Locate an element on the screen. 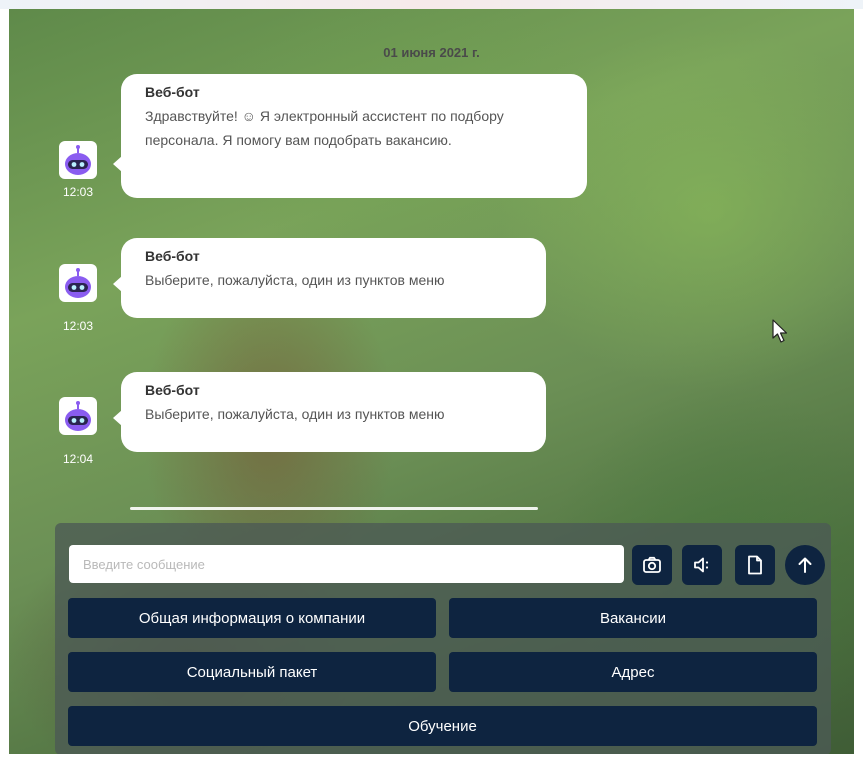 The height and width of the screenshot is (763, 863). attach-file-button is located at coordinates (755, 565).